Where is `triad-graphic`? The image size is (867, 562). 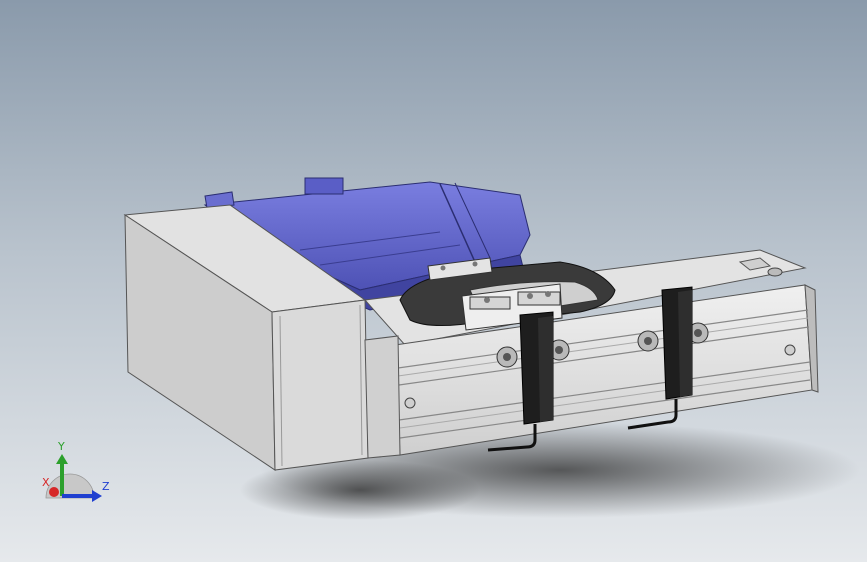 triad-graphic is located at coordinates (73, 478).